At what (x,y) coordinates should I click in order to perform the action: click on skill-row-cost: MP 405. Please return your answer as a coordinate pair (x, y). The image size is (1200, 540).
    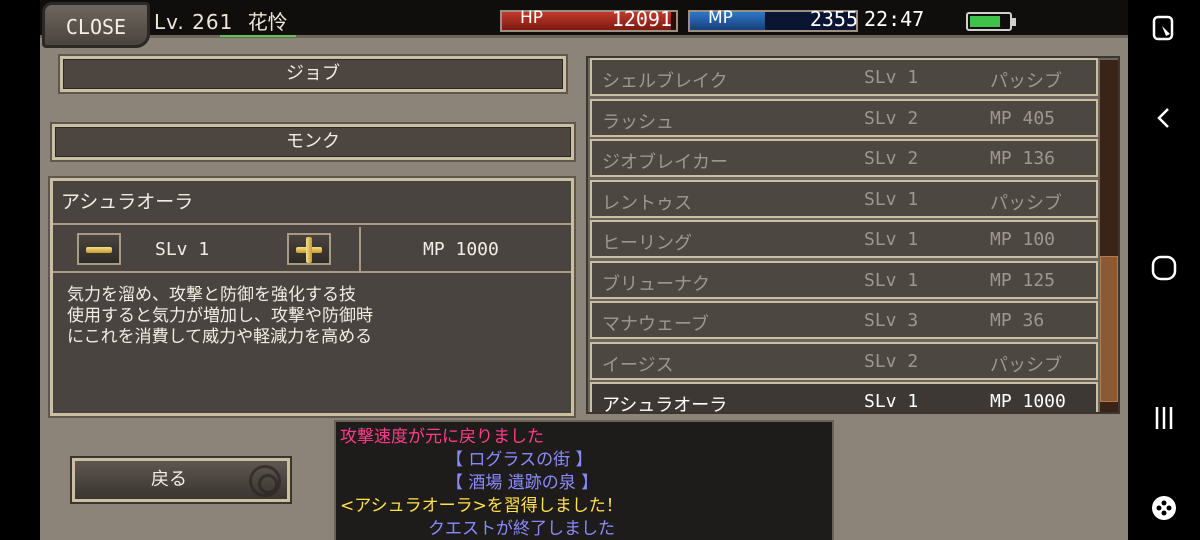
    Looking at the image, I should click on (1023, 118).